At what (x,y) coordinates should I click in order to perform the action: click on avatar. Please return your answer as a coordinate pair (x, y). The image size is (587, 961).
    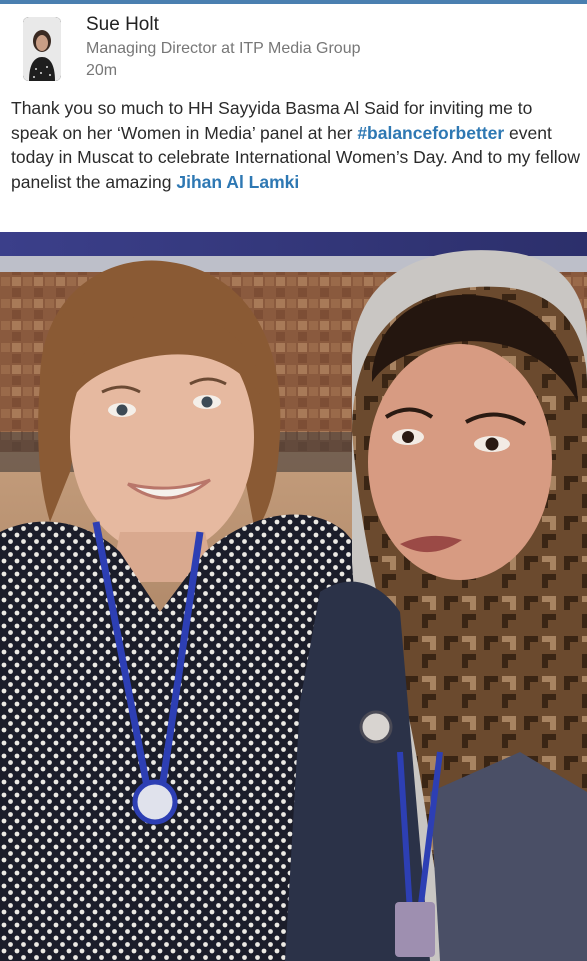
    Looking at the image, I should click on (42, 49).